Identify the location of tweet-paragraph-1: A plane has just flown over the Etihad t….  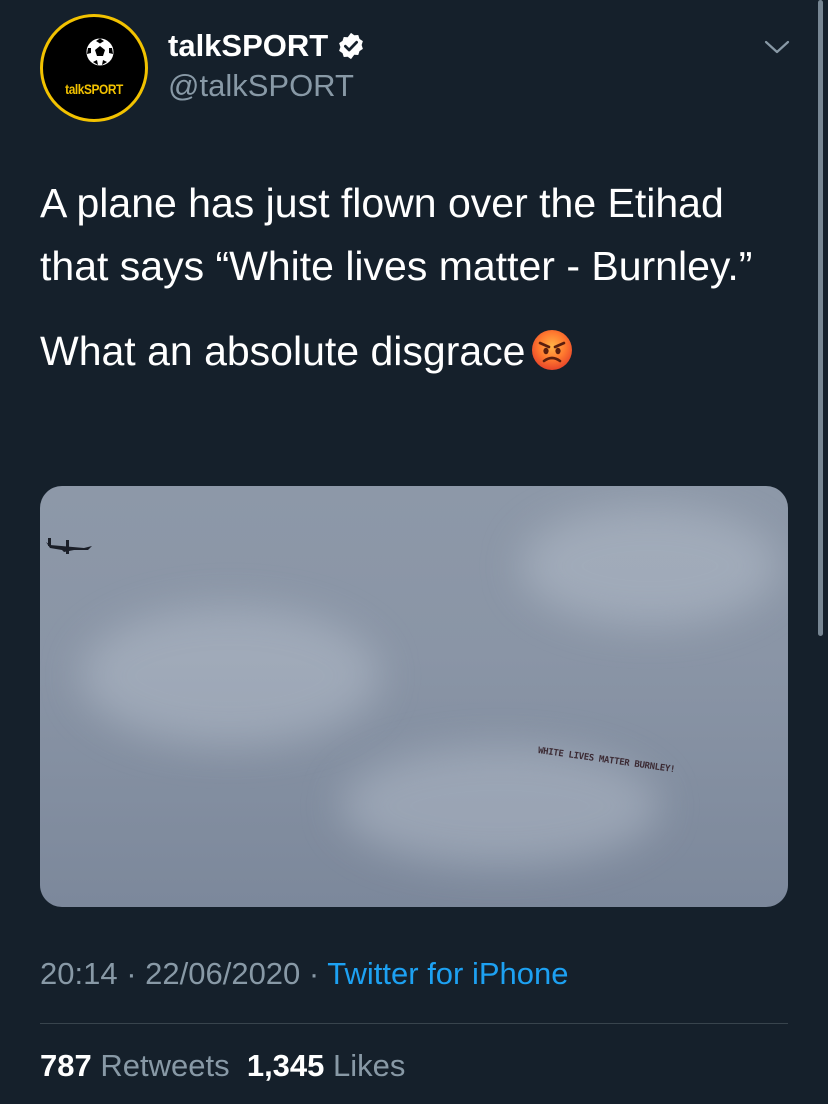
(396, 234).